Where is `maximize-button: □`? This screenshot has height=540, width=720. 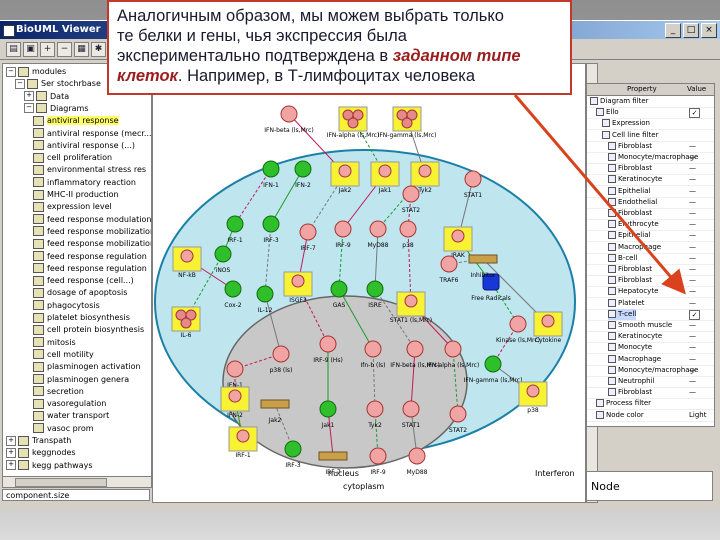
maximize-button: □ is located at coordinates (691, 30).